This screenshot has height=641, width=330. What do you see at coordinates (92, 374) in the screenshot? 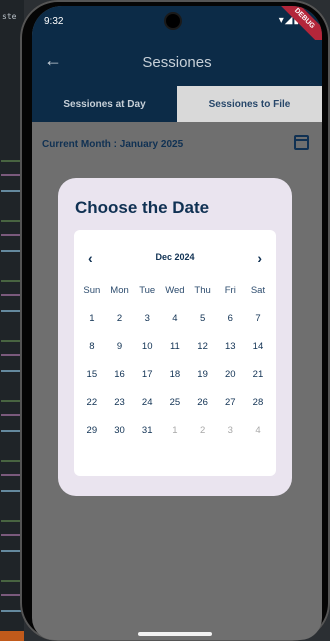
I see `calendar-day: 15` at bounding box center [92, 374].